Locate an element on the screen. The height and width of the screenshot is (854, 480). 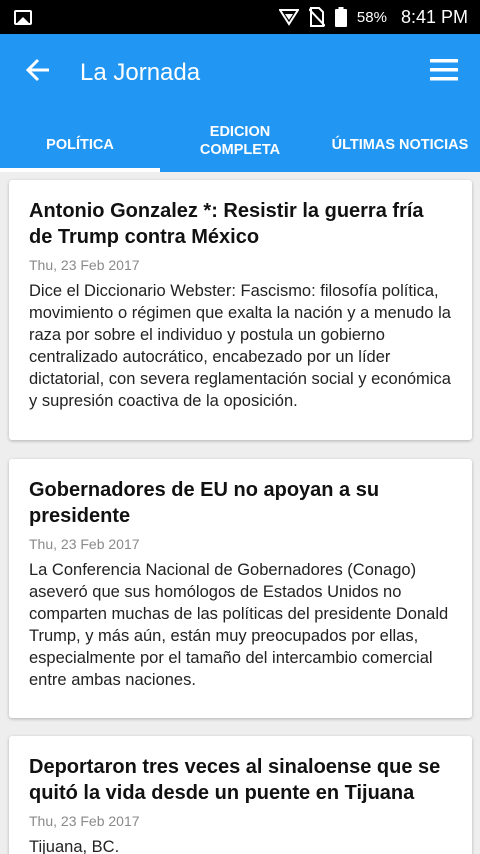
app-bar: La Jornada is located at coordinates (240, 72).